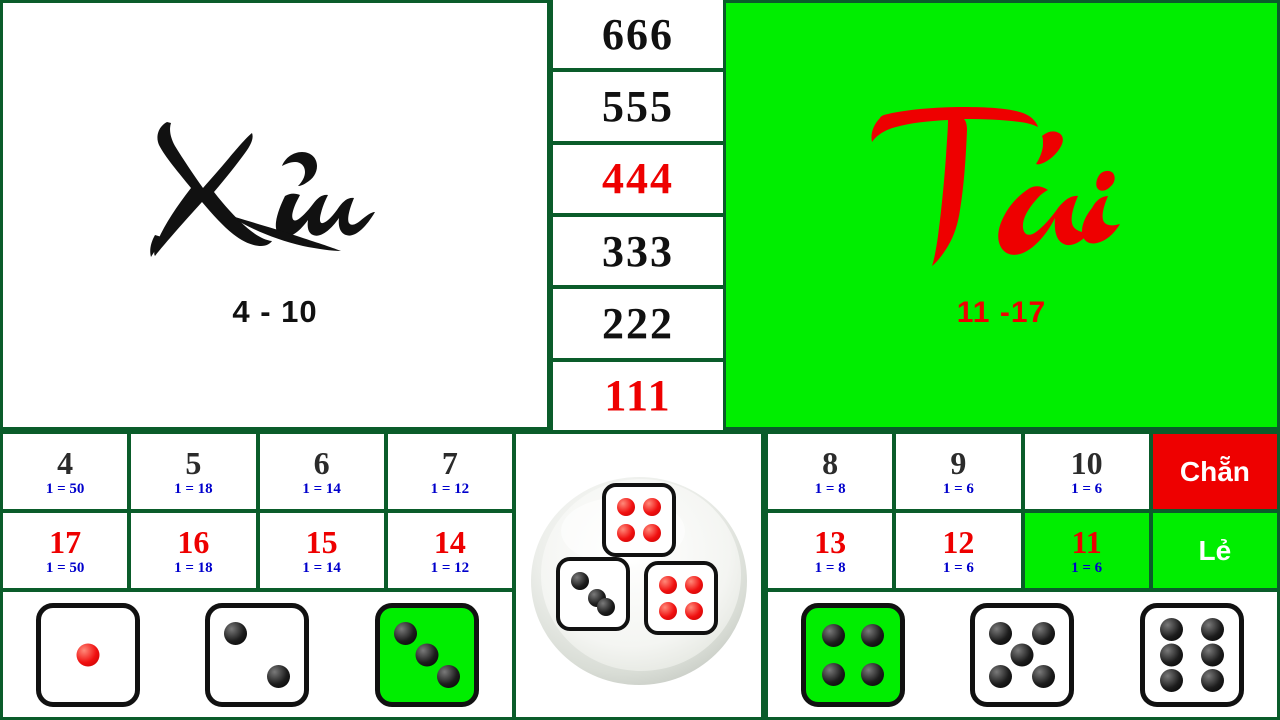 The image size is (1280, 720). Describe the element at coordinates (958, 462) in the screenshot. I see `bet-number: 9` at that location.